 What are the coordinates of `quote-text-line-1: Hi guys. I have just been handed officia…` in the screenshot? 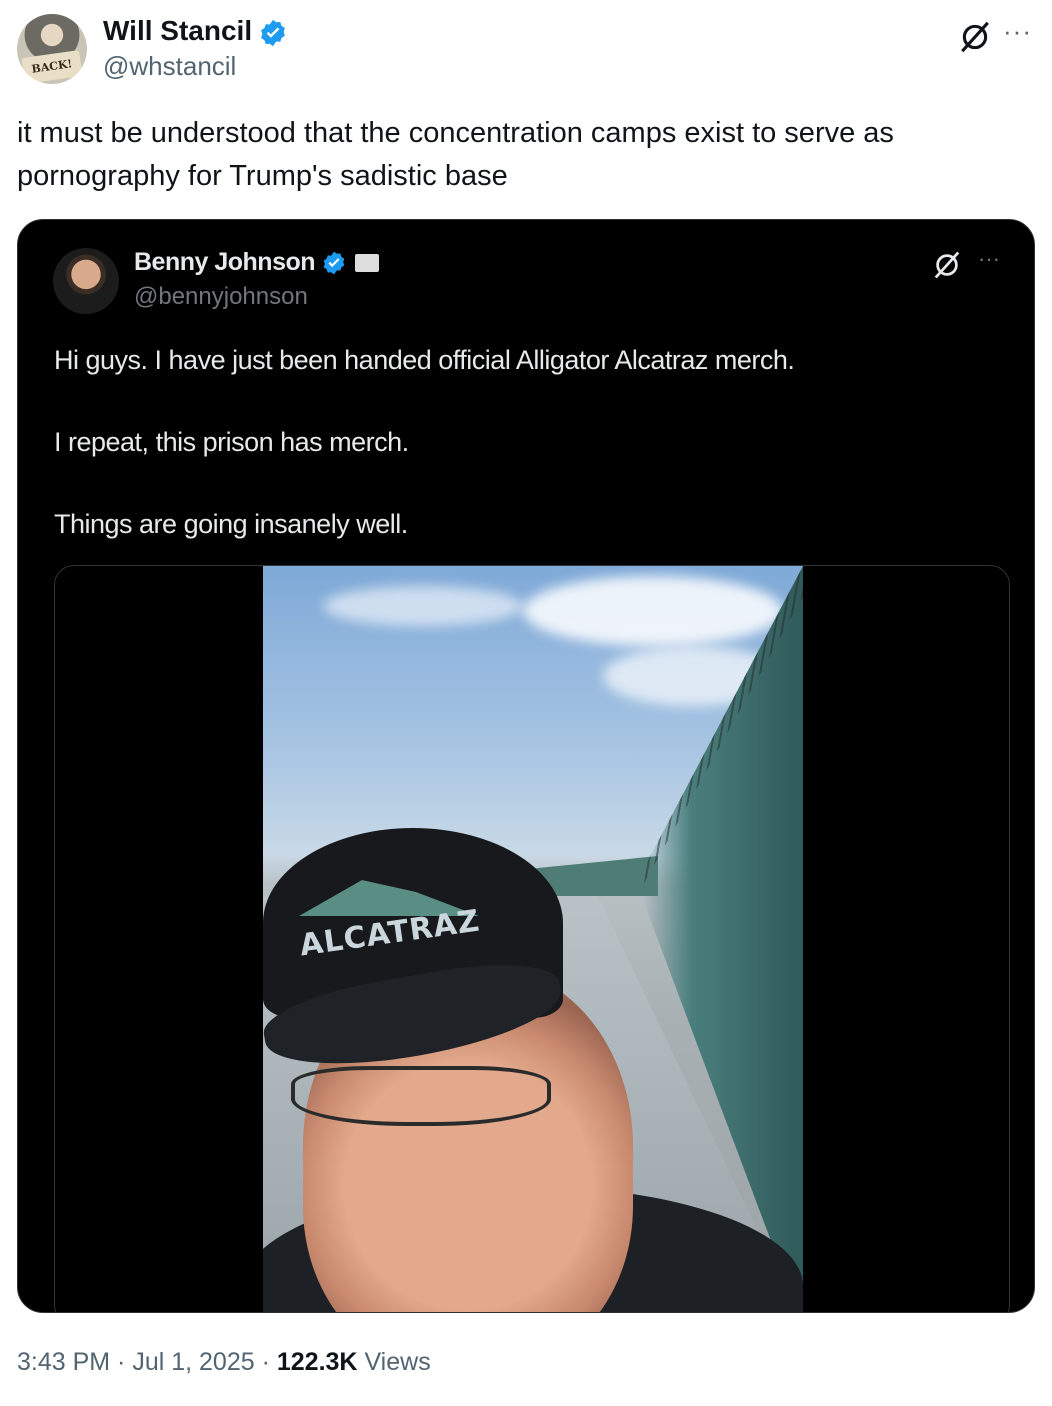 It's located at (424, 360).